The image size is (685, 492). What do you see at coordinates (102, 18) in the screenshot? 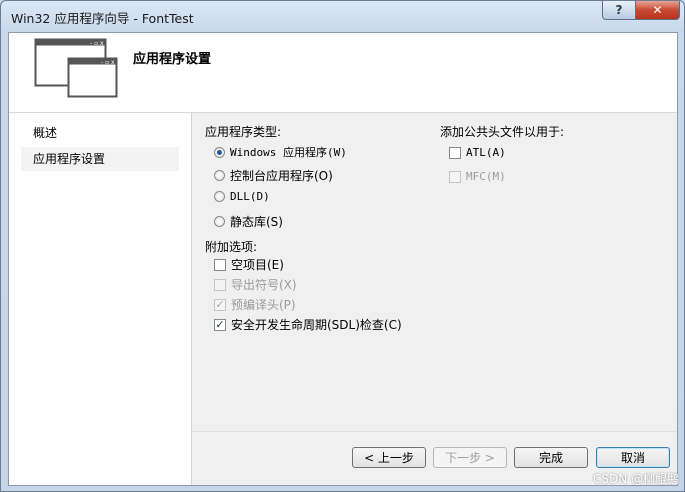
I see `window-title: Win32 应用程序向导 - FontTest` at bounding box center [102, 18].